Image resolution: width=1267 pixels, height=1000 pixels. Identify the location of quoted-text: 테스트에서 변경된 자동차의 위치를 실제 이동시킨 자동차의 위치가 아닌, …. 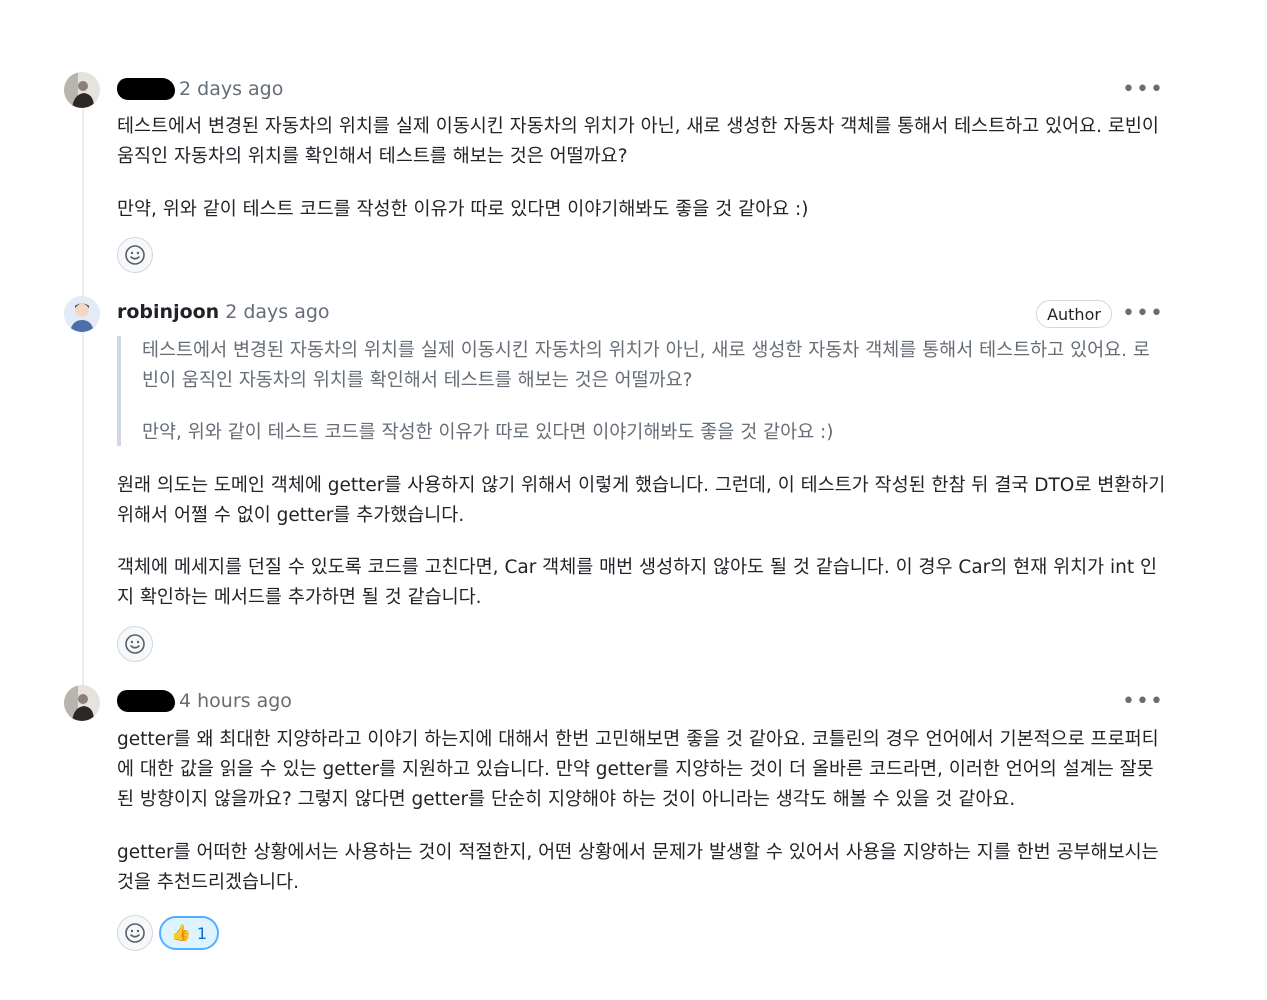
(646, 365).